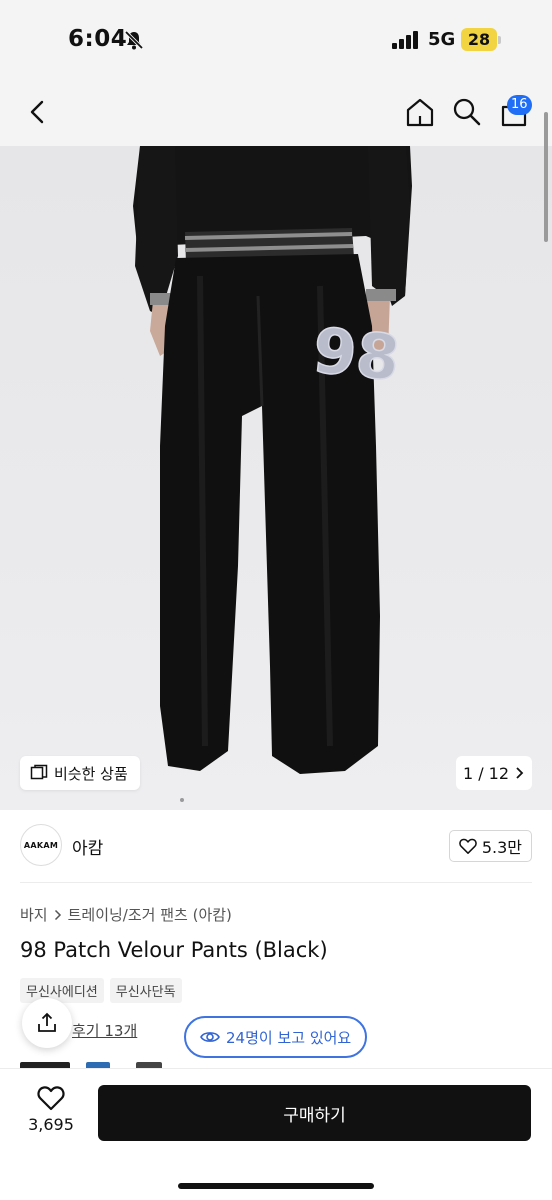 The image size is (552, 1200). What do you see at coordinates (519, 105) in the screenshot?
I see `cart-count-badge: 16` at bounding box center [519, 105].